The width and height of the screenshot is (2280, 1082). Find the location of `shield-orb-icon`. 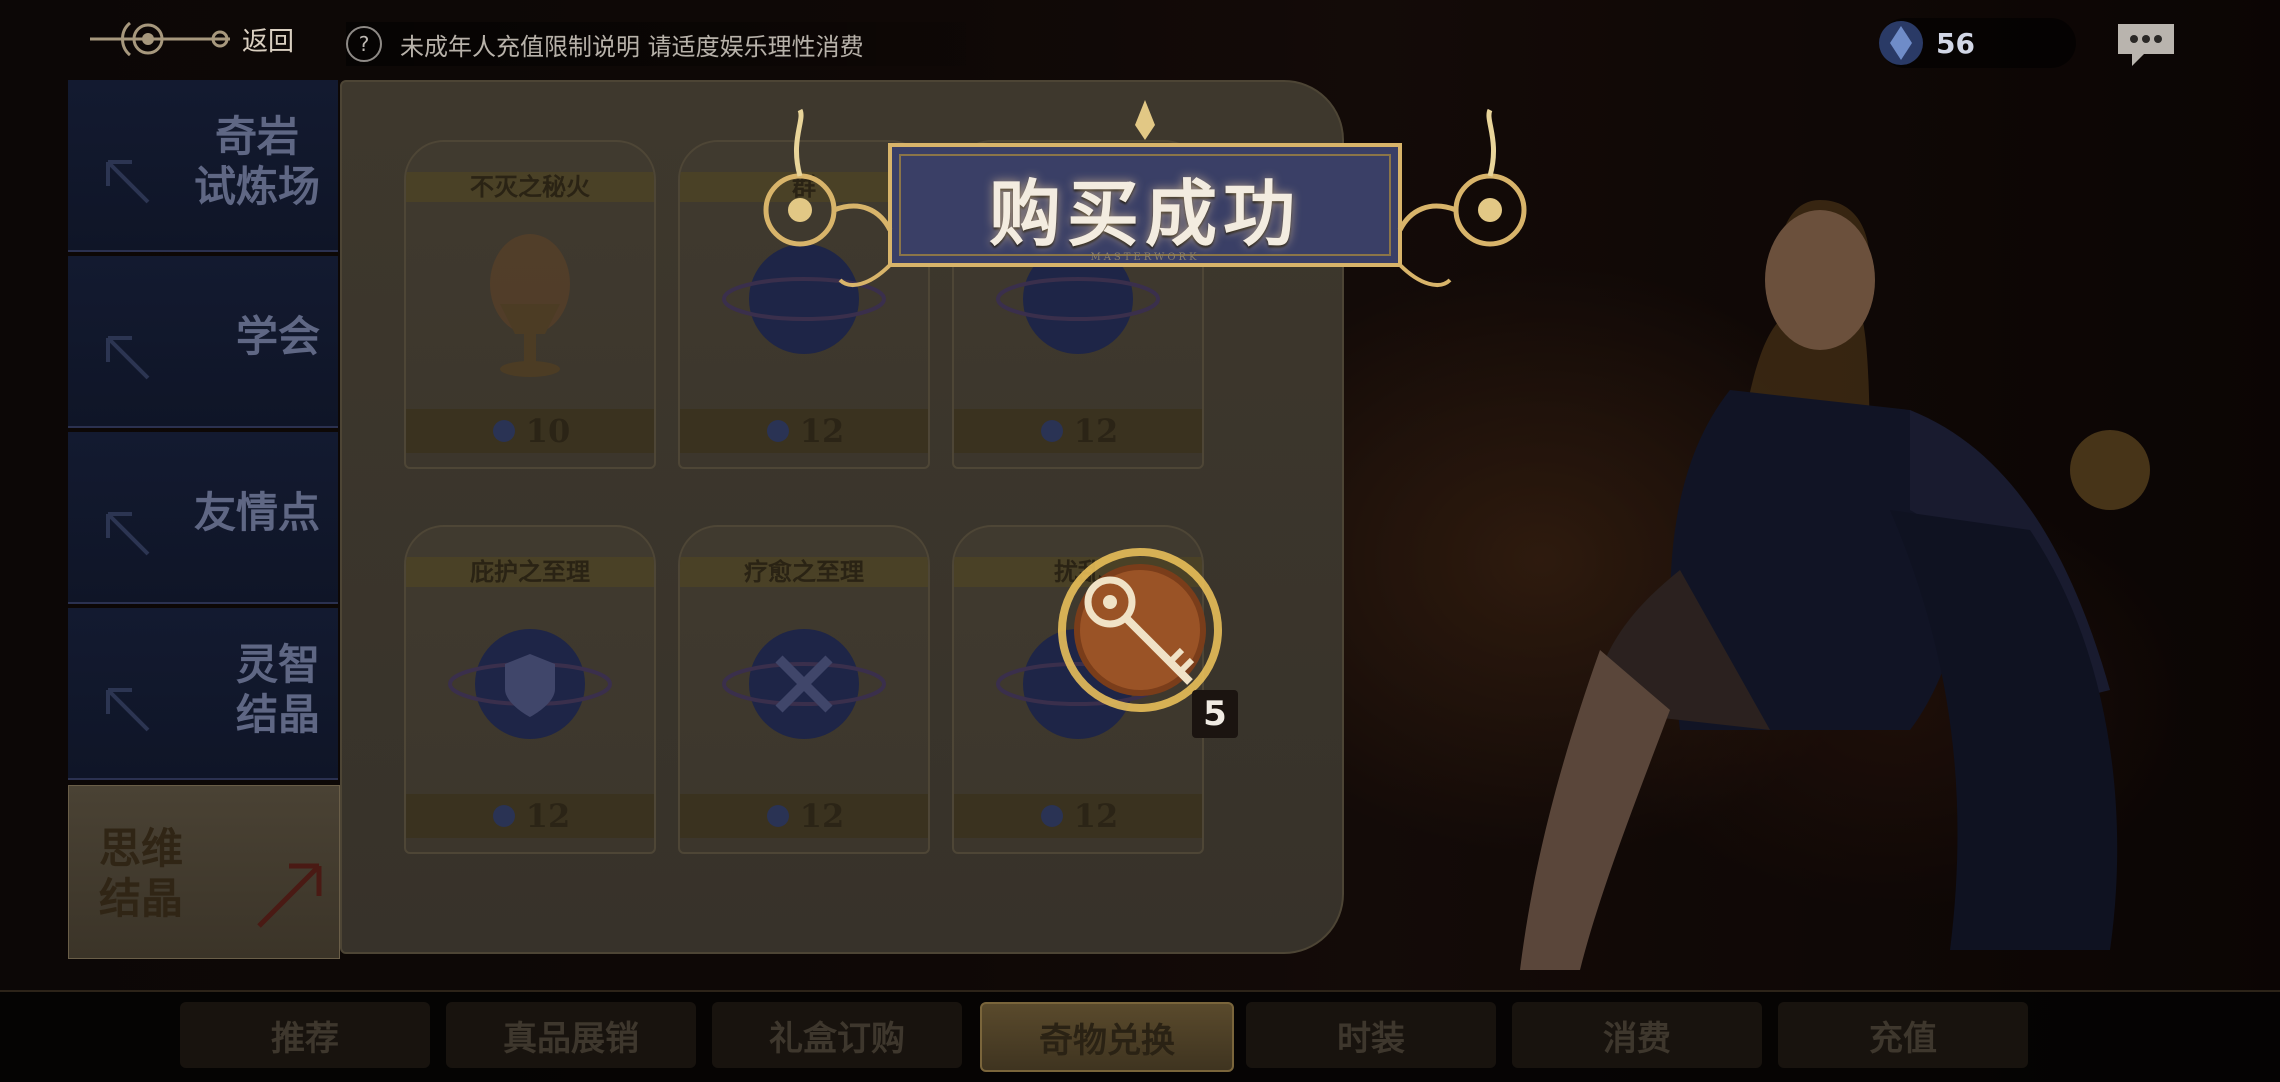

shield-orb-icon is located at coordinates (530, 684).